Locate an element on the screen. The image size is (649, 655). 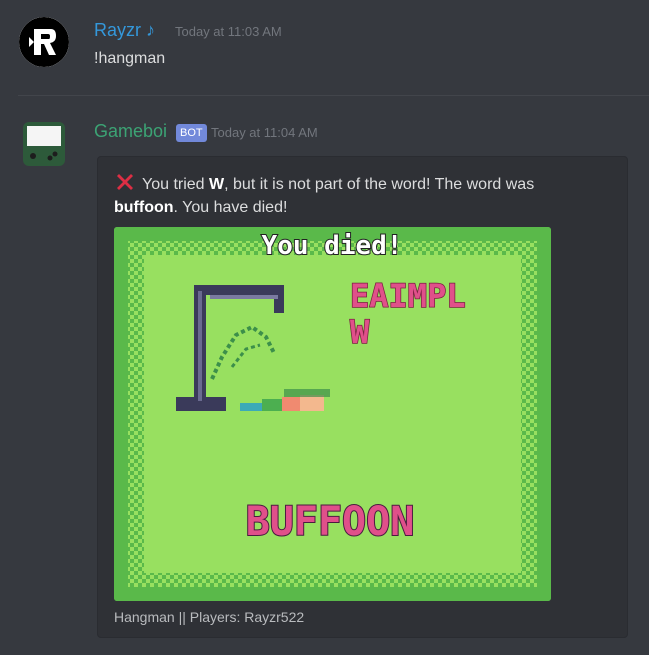
desc-text: . You have died! is located at coordinates (230, 207).